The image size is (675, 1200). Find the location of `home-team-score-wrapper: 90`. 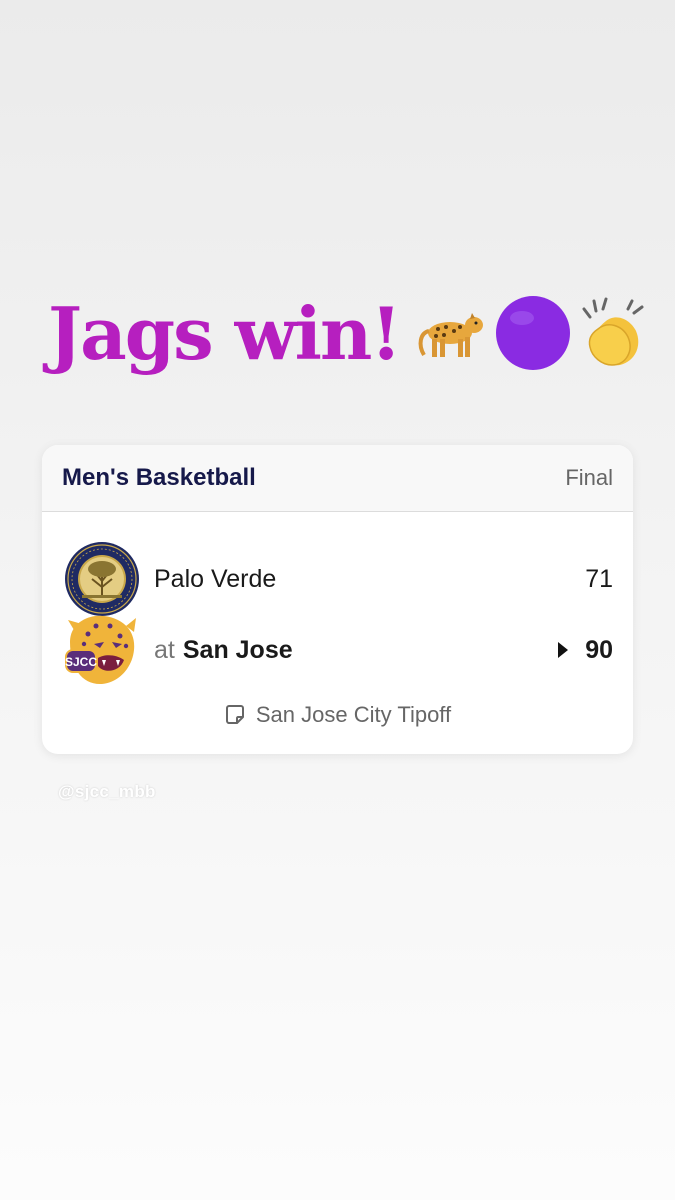

home-team-score-wrapper: 90 is located at coordinates (585, 650).